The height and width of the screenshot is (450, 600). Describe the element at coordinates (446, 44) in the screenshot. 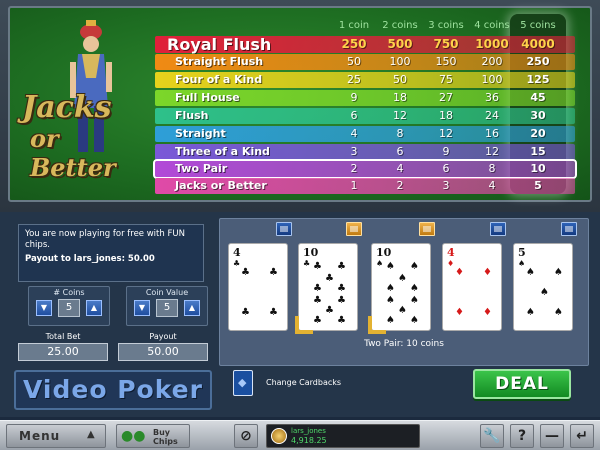

I see `paytable-value: 750` at that location.